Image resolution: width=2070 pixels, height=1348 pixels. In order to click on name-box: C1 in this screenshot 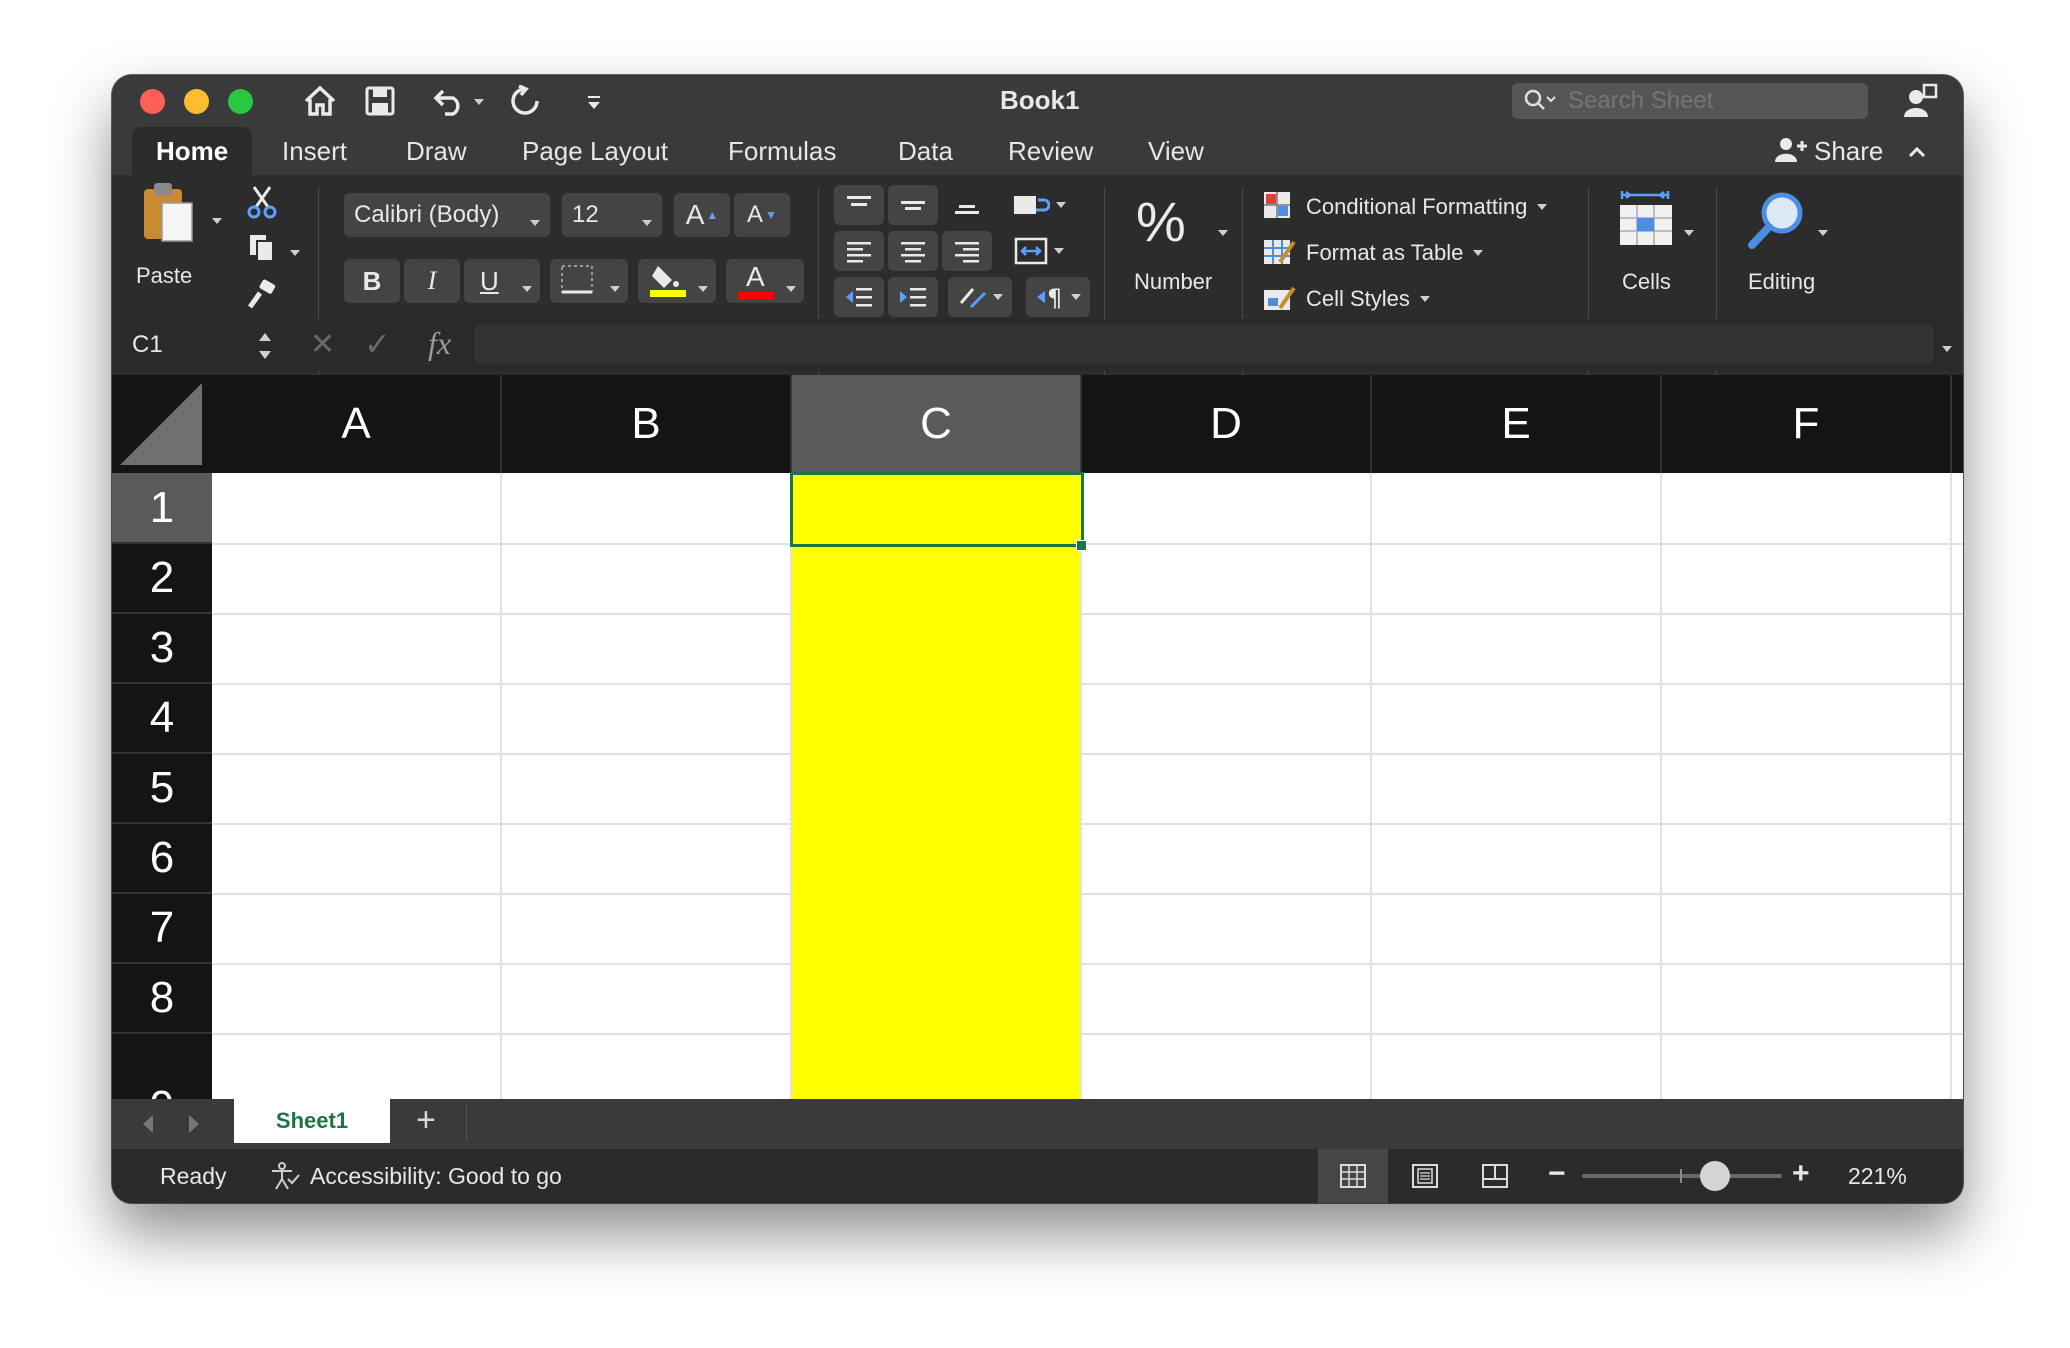, I will do `click(197, 345)`.